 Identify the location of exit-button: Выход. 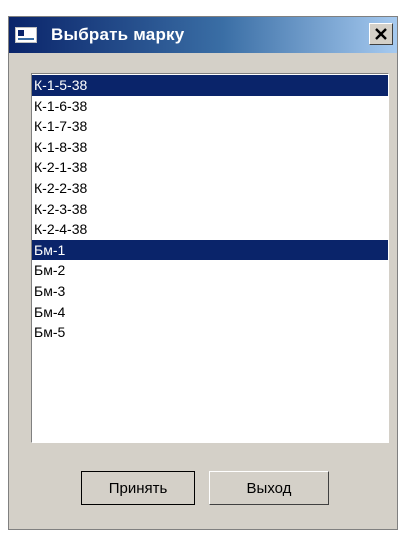
(269, 488).